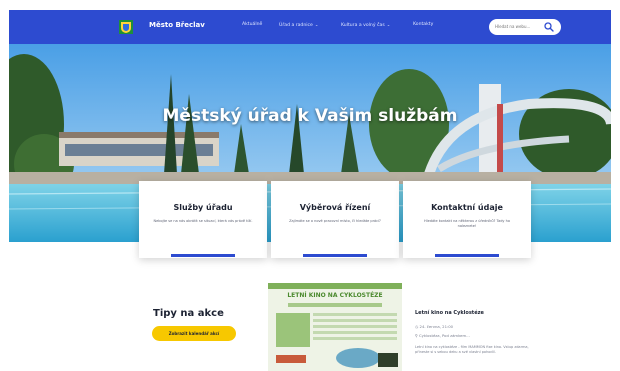  I want to click on menu-item-aktualne: Aktuálně, so click(252, 24).